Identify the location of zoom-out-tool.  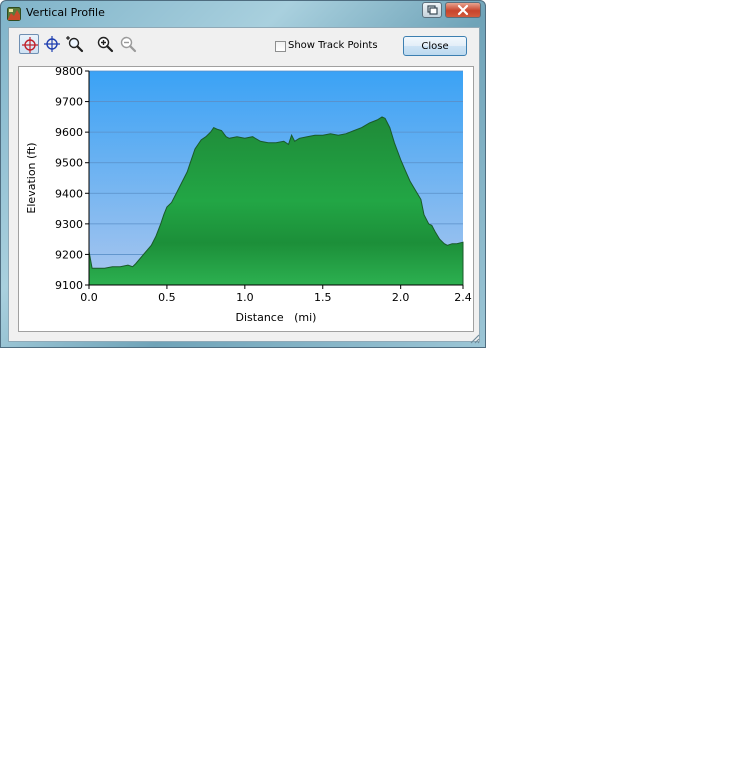
(128, 44).